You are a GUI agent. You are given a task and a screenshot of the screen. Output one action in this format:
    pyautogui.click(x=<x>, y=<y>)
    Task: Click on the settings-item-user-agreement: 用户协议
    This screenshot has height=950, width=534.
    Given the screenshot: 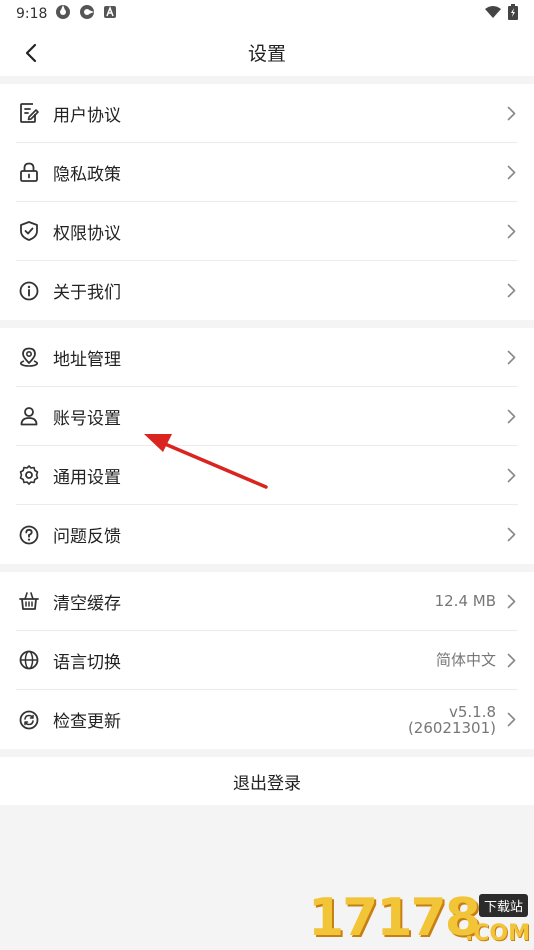 What is the action you would take?
    pyautogui.click(x=267, y=113)
    